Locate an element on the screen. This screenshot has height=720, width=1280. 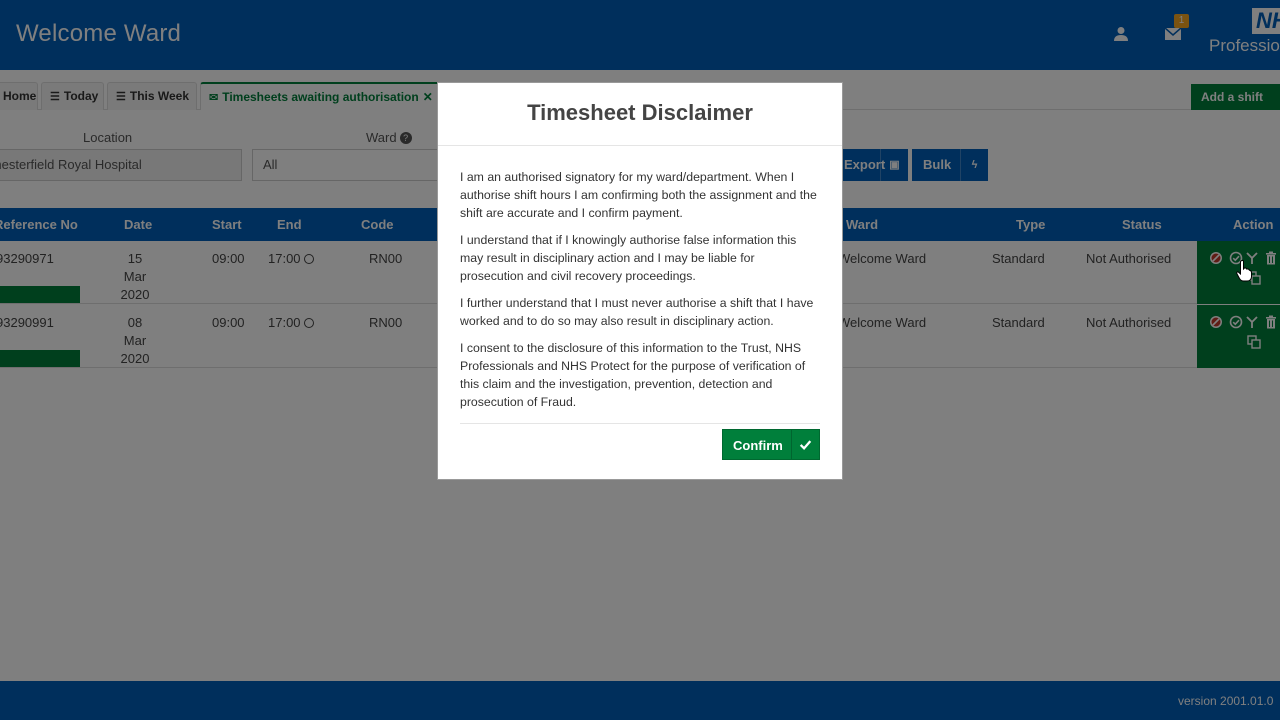
confirm-button: Confirm is located at coordinates (771, 444).